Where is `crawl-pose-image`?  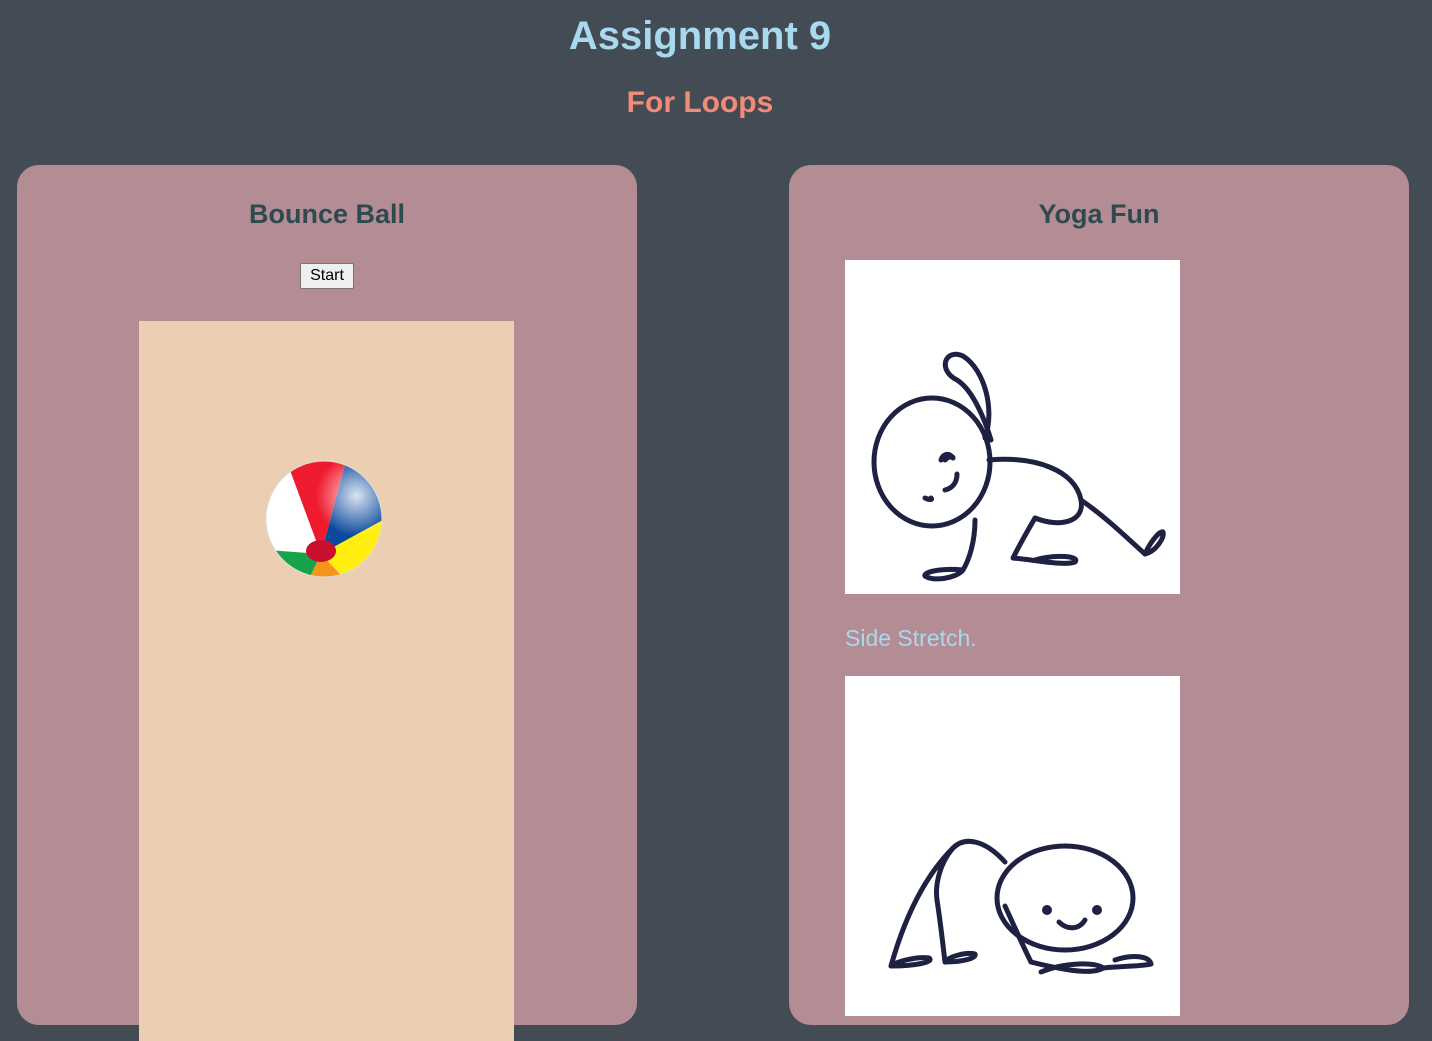 crawl-pose-image is located at coordinates (1012, 846).